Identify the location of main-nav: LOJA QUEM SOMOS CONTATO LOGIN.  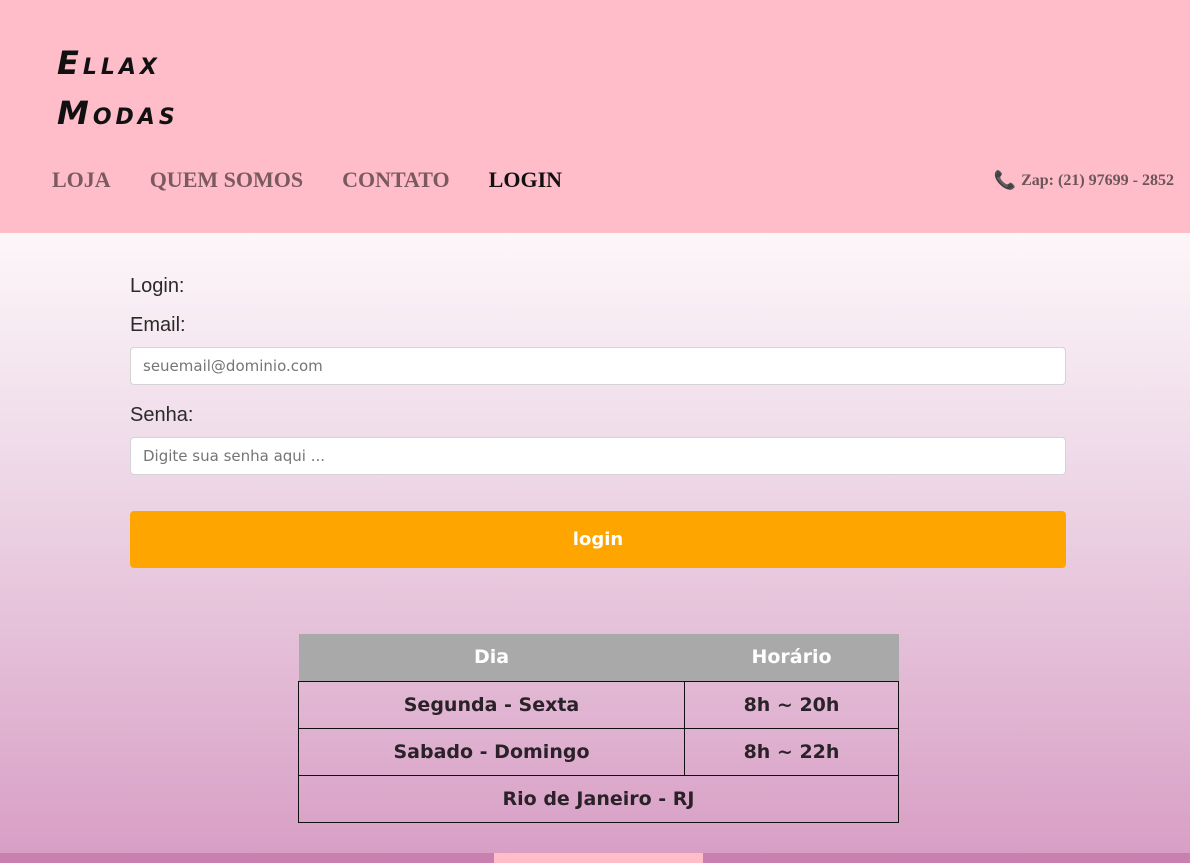
(326, 180).